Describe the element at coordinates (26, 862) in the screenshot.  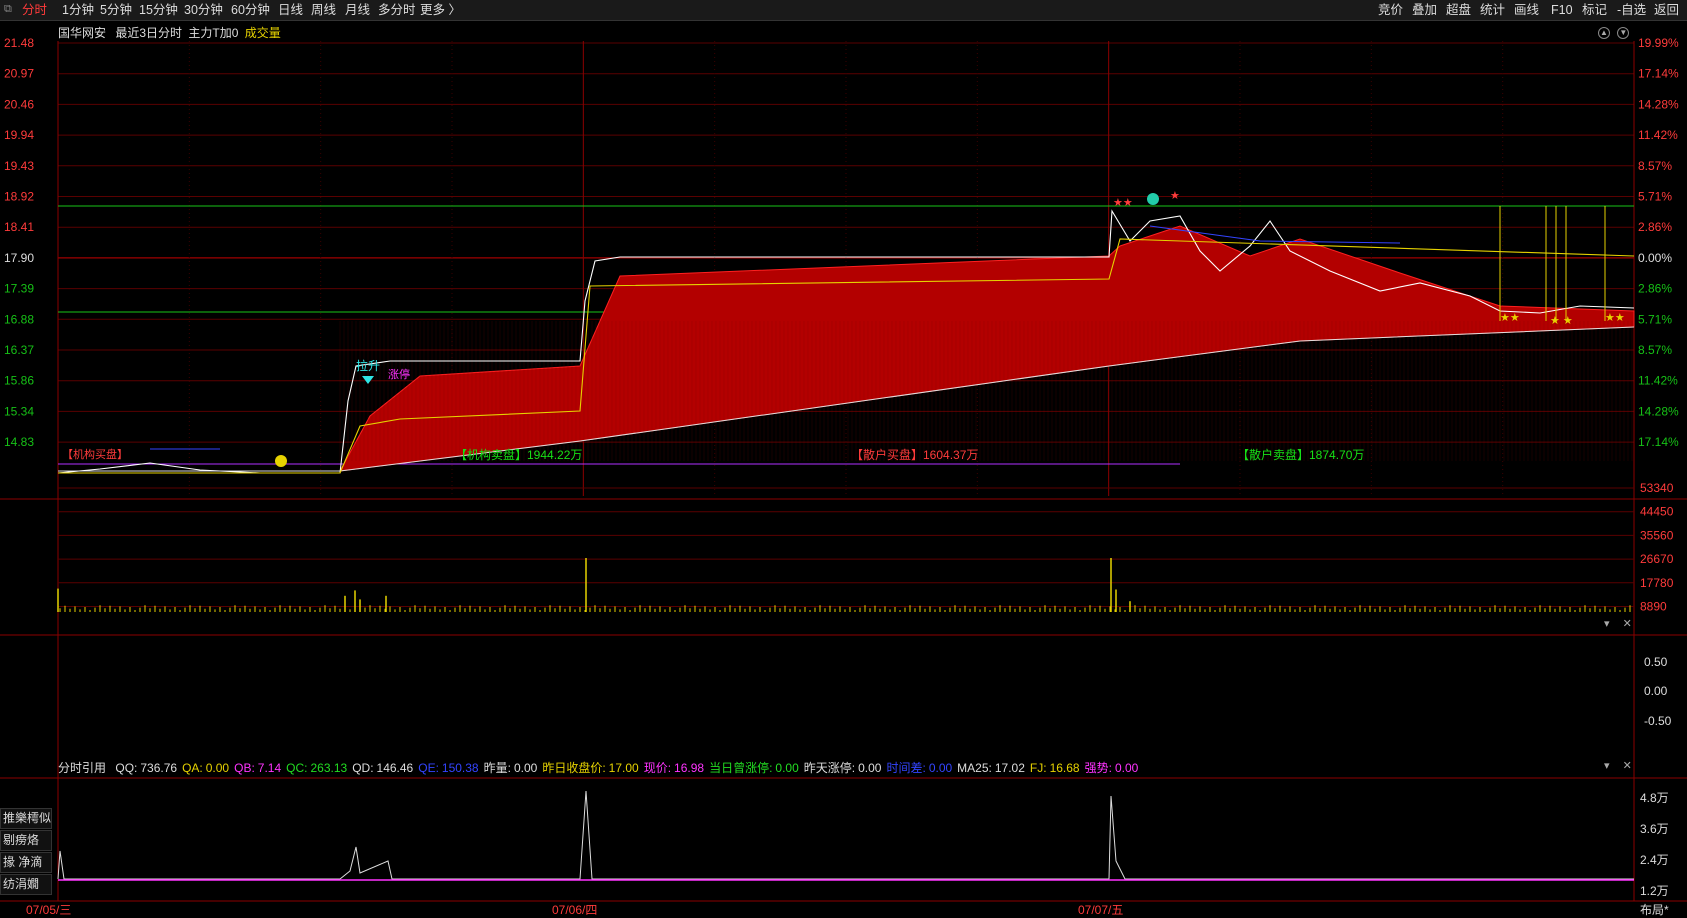
I see `side-tab-3: 掾 净滴` at that location.